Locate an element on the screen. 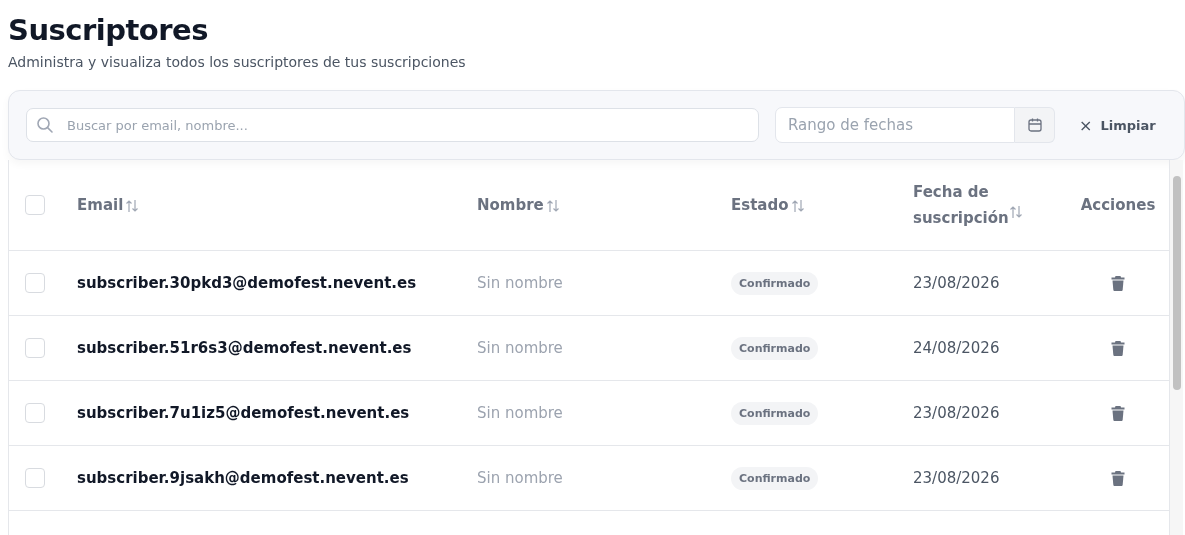 The width and height of the screenshot is (1185, 535). date-range-field: Rango de fechas is located at coordinates (895, 125).